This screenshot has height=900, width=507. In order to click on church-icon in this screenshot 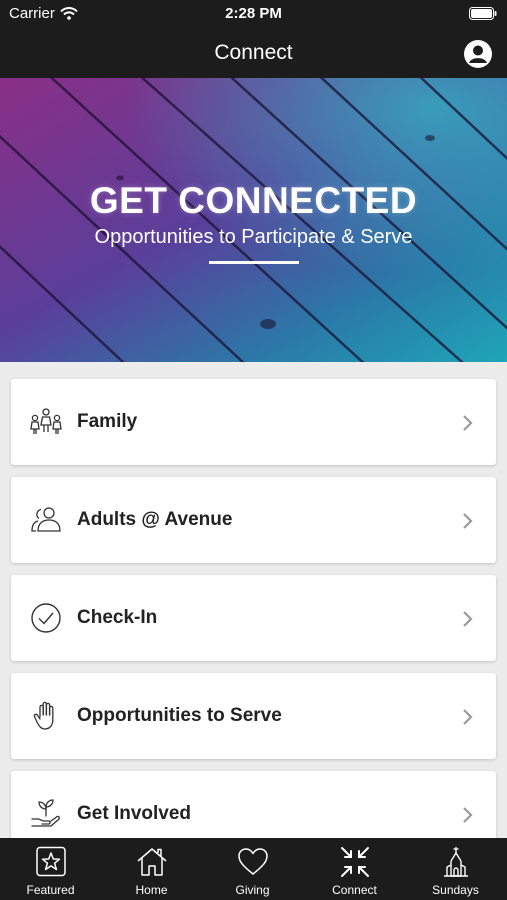, I will do `click(456, 862)`.